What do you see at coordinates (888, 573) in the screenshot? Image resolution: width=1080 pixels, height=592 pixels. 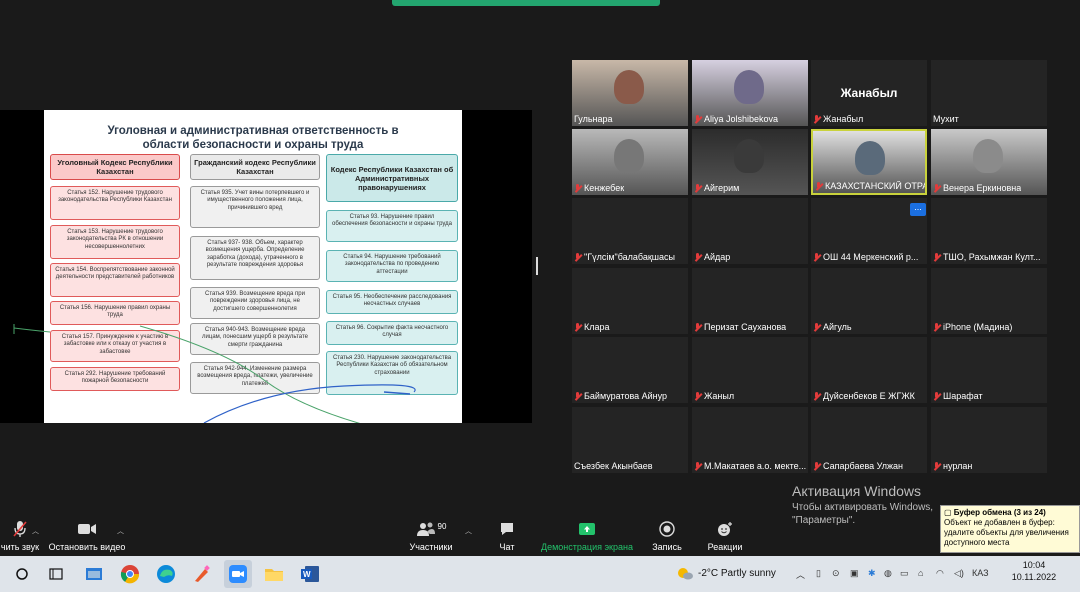 I see `tray-icon: ◍` at bounding box center [888, 573].